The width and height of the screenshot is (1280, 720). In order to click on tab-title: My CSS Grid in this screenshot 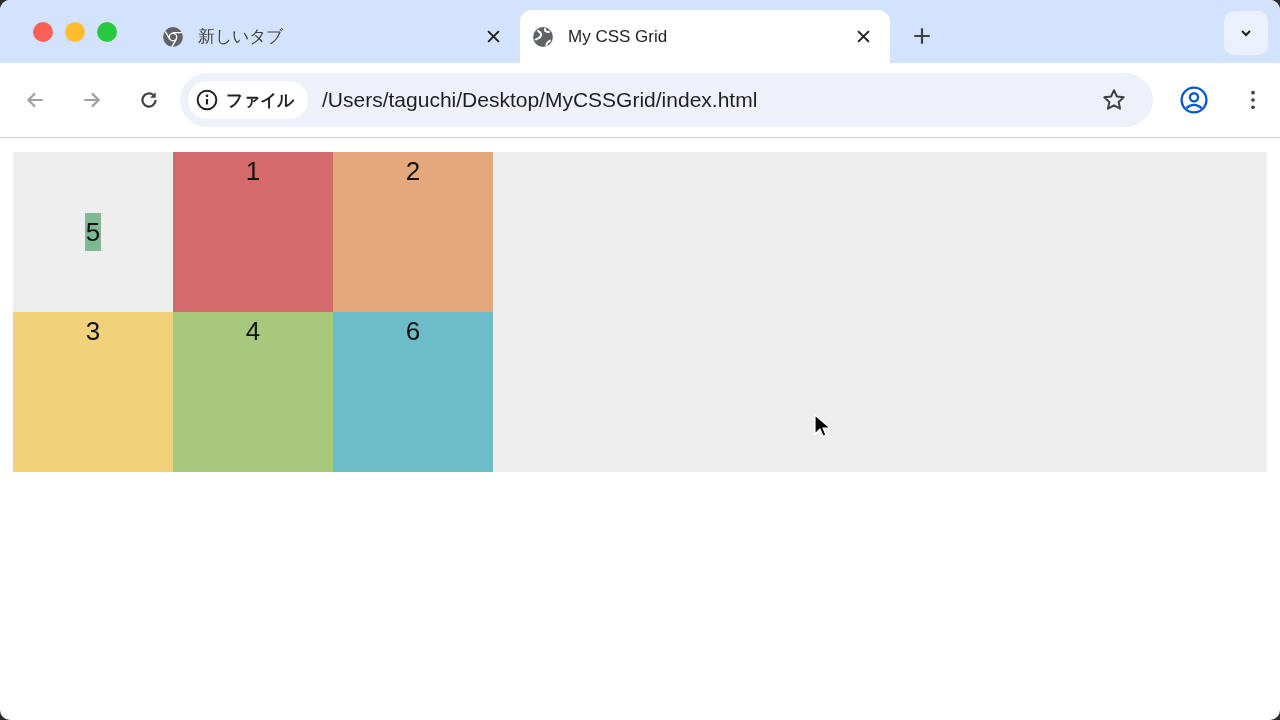, I will do `click(618, 36)`.